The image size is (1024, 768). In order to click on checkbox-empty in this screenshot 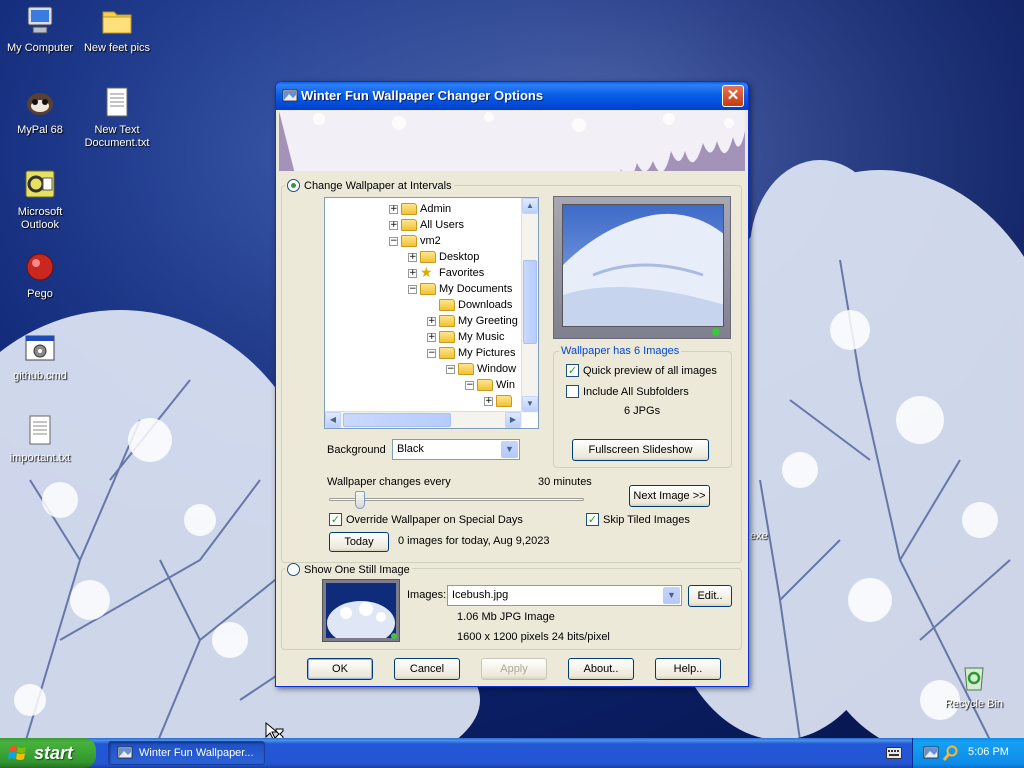, I will do `click(572, 391)`.